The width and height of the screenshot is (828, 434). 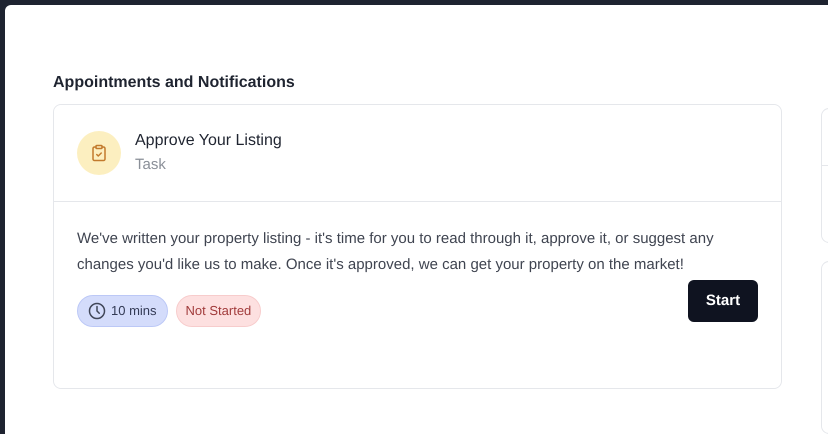 I want to click on duration-text: 10 mins, so click(x=134, y=311).